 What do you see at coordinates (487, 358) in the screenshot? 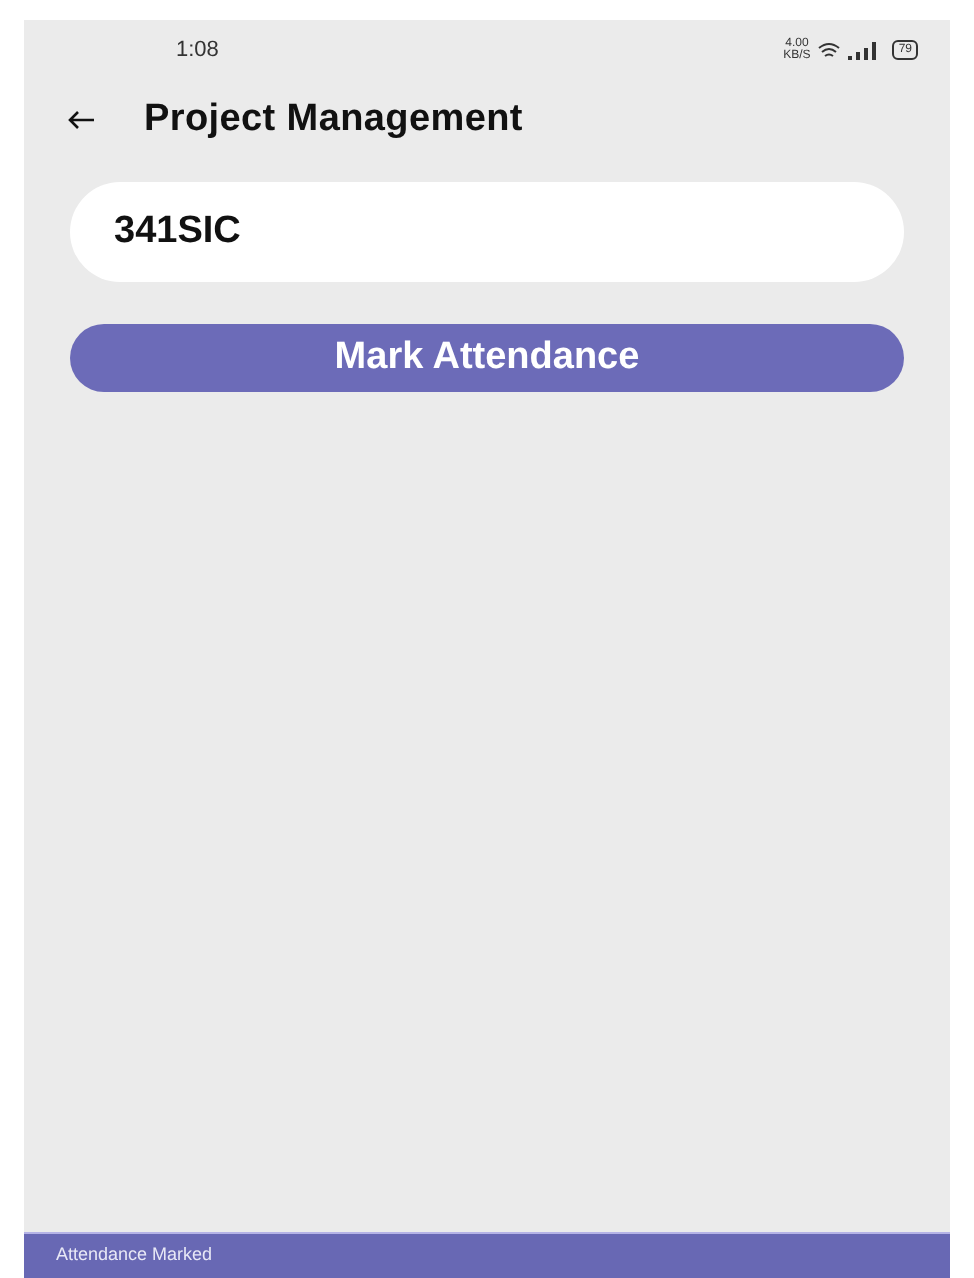
I see `mark-attendance-button: Mark Attendance` at bounding box center [487, 358].